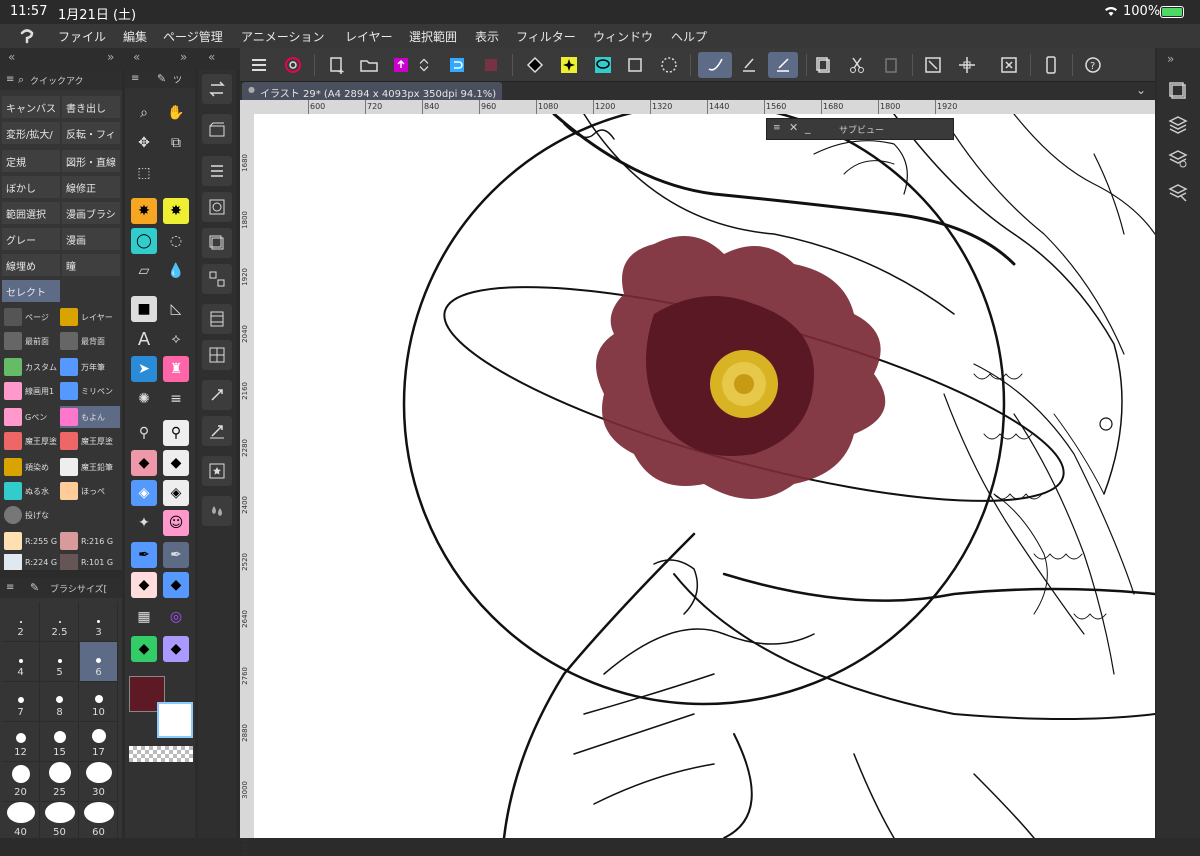  I want to click on quick-item-wet: ぬる水, so click(32, 491).